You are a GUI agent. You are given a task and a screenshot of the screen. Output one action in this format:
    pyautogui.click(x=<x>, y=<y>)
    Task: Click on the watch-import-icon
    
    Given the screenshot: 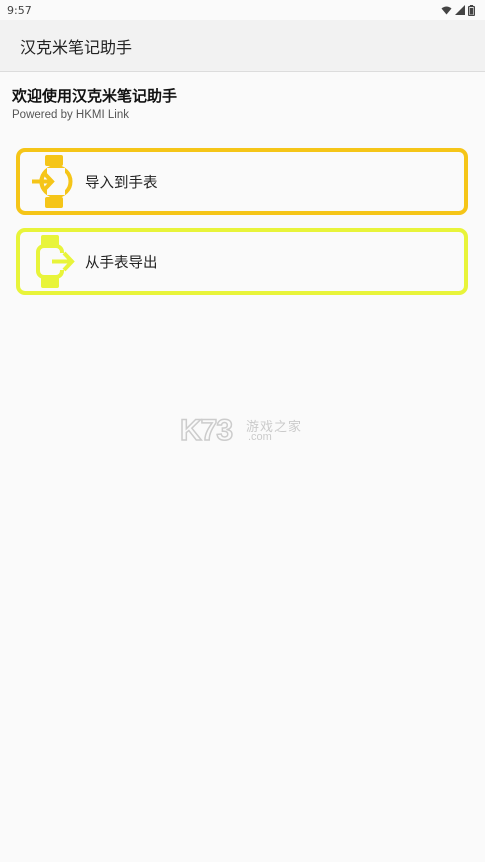 What is the action you would take?
    pyautogui.click(x=52, y=181)
    